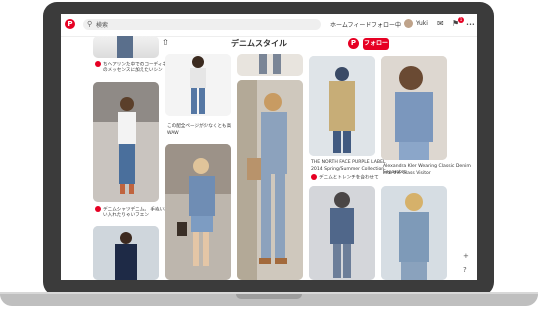 This screenshot has height=313, width=538. Describe the element at coordinates (376, 44) in the screenshot. I see `follow-button: フォロー` at that location.